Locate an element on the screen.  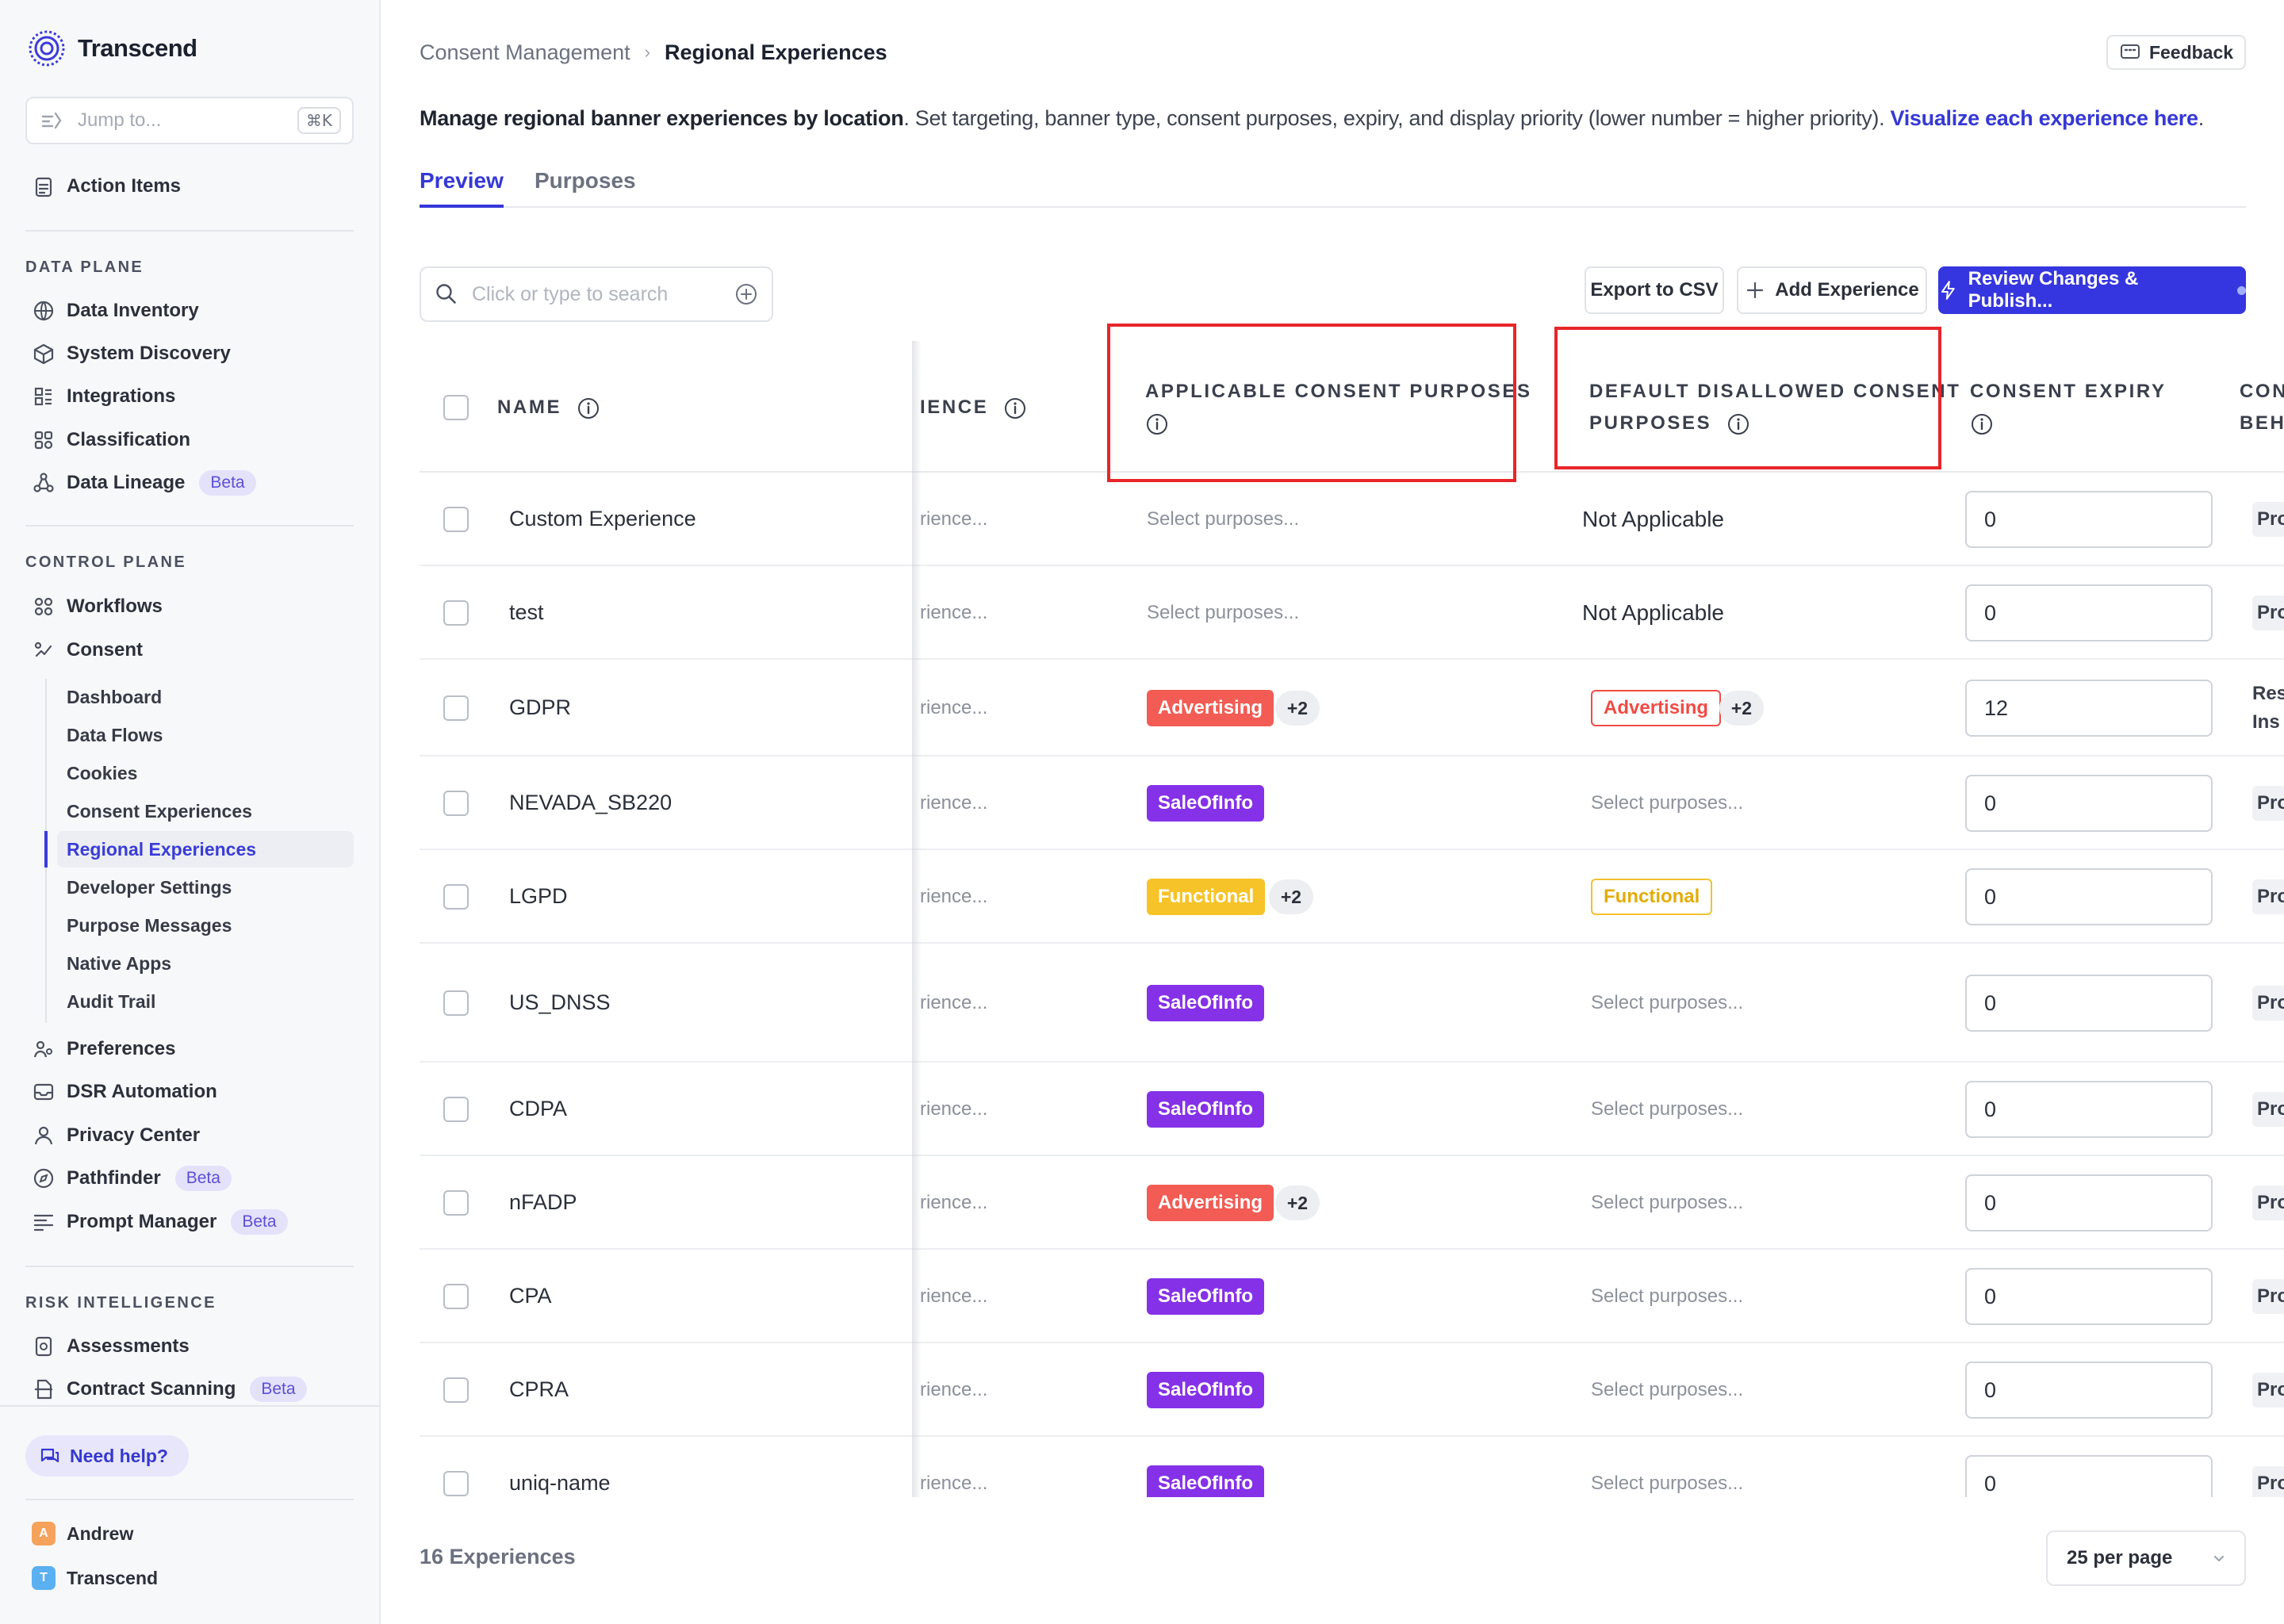
disallowed-tag: Functional is located at coordinates (1652, 897).